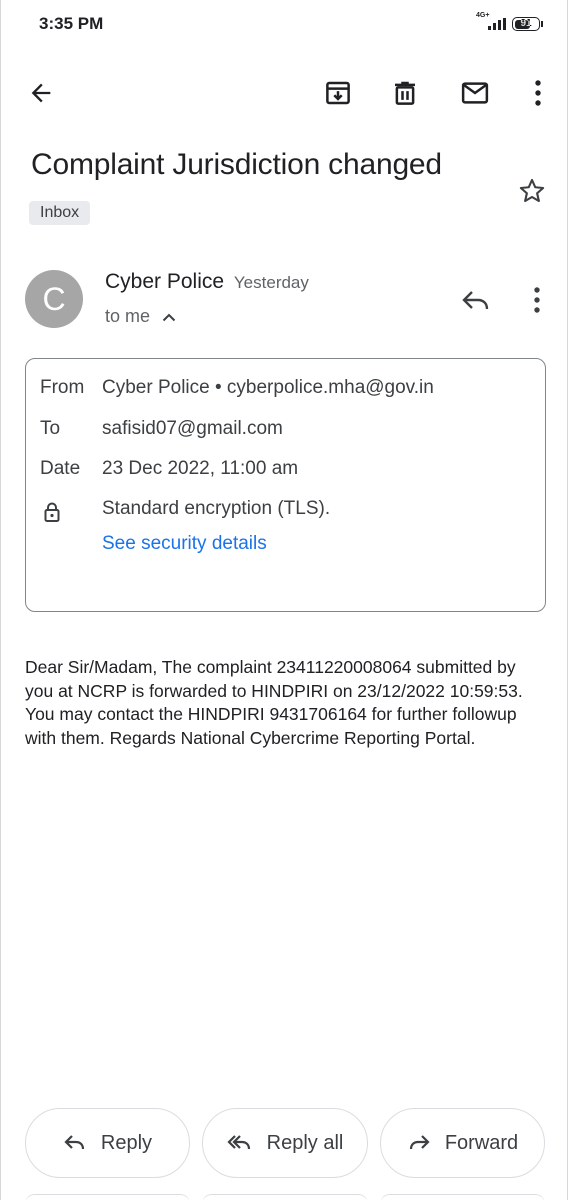  Describe the element at coordinates (60, 213) in the screenshot. I see `label-chip-inbox: Inbox` at that location.